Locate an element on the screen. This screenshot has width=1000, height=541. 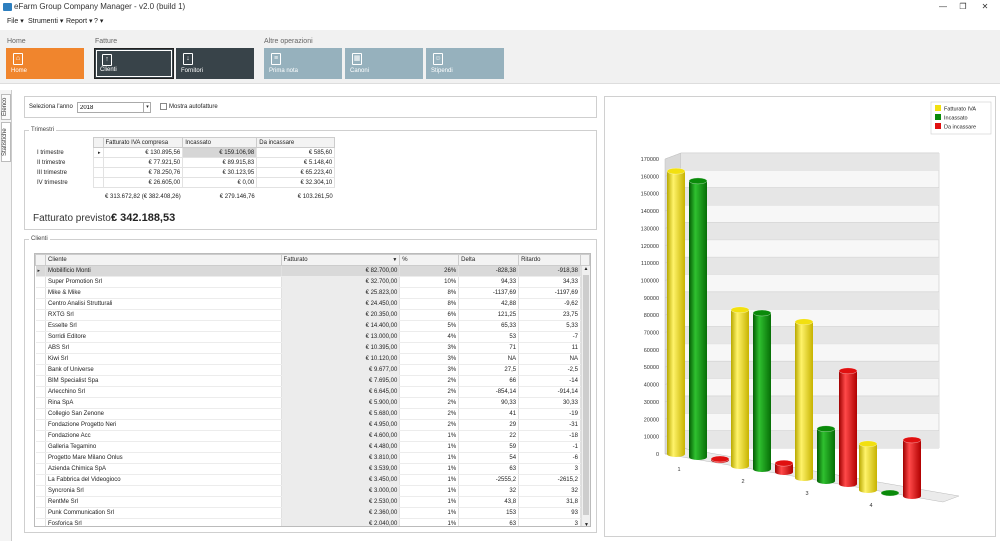
year-select is located at coordinates (114, 107).